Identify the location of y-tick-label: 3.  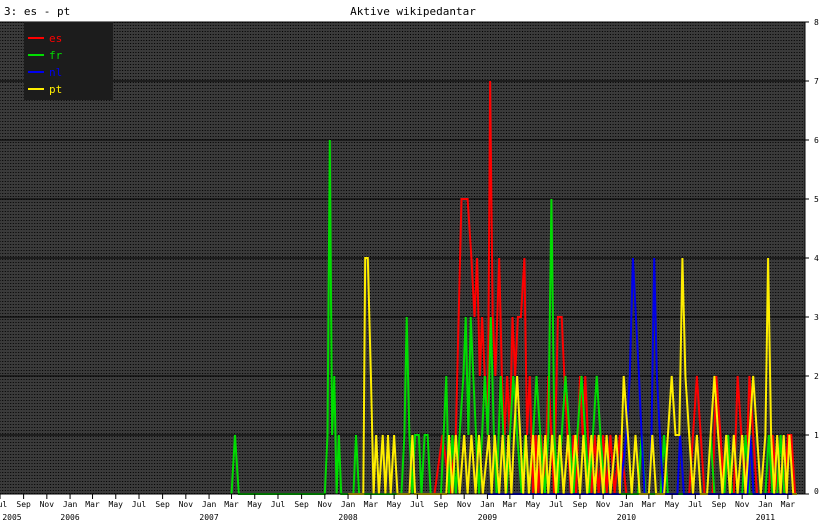
(816, 317).